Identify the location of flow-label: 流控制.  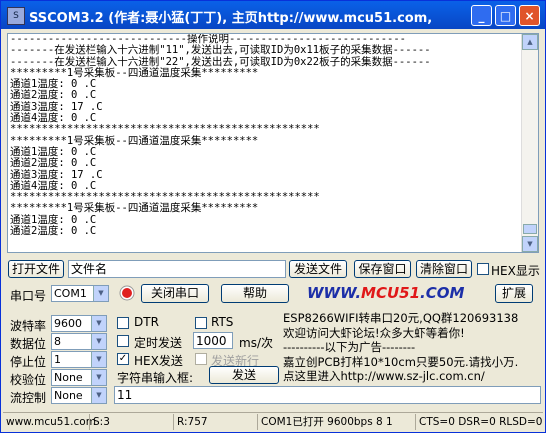
(28, 398).